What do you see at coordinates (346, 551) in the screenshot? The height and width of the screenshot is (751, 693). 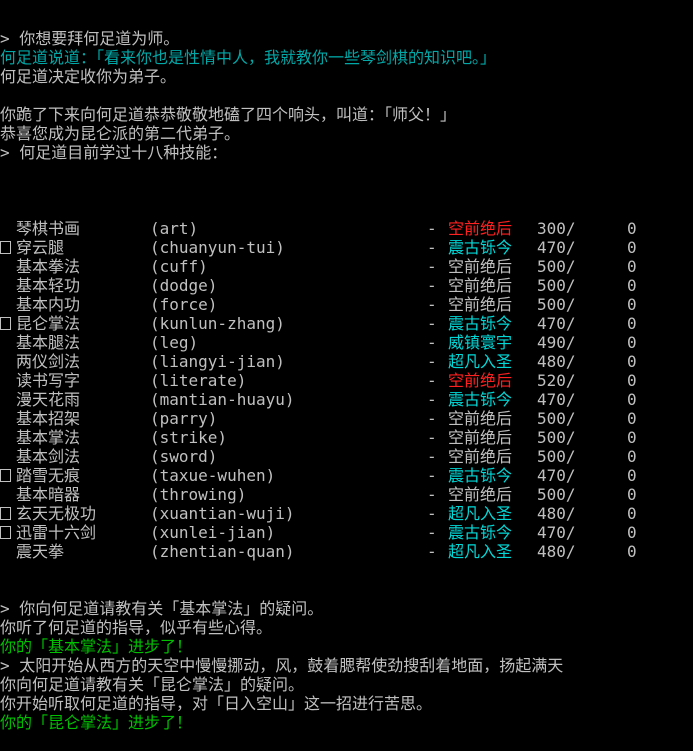 I see `skill-row: 震天拳 (zhentian-quan) - 超凡入圣 480/0` at bounding box center [346, 551].